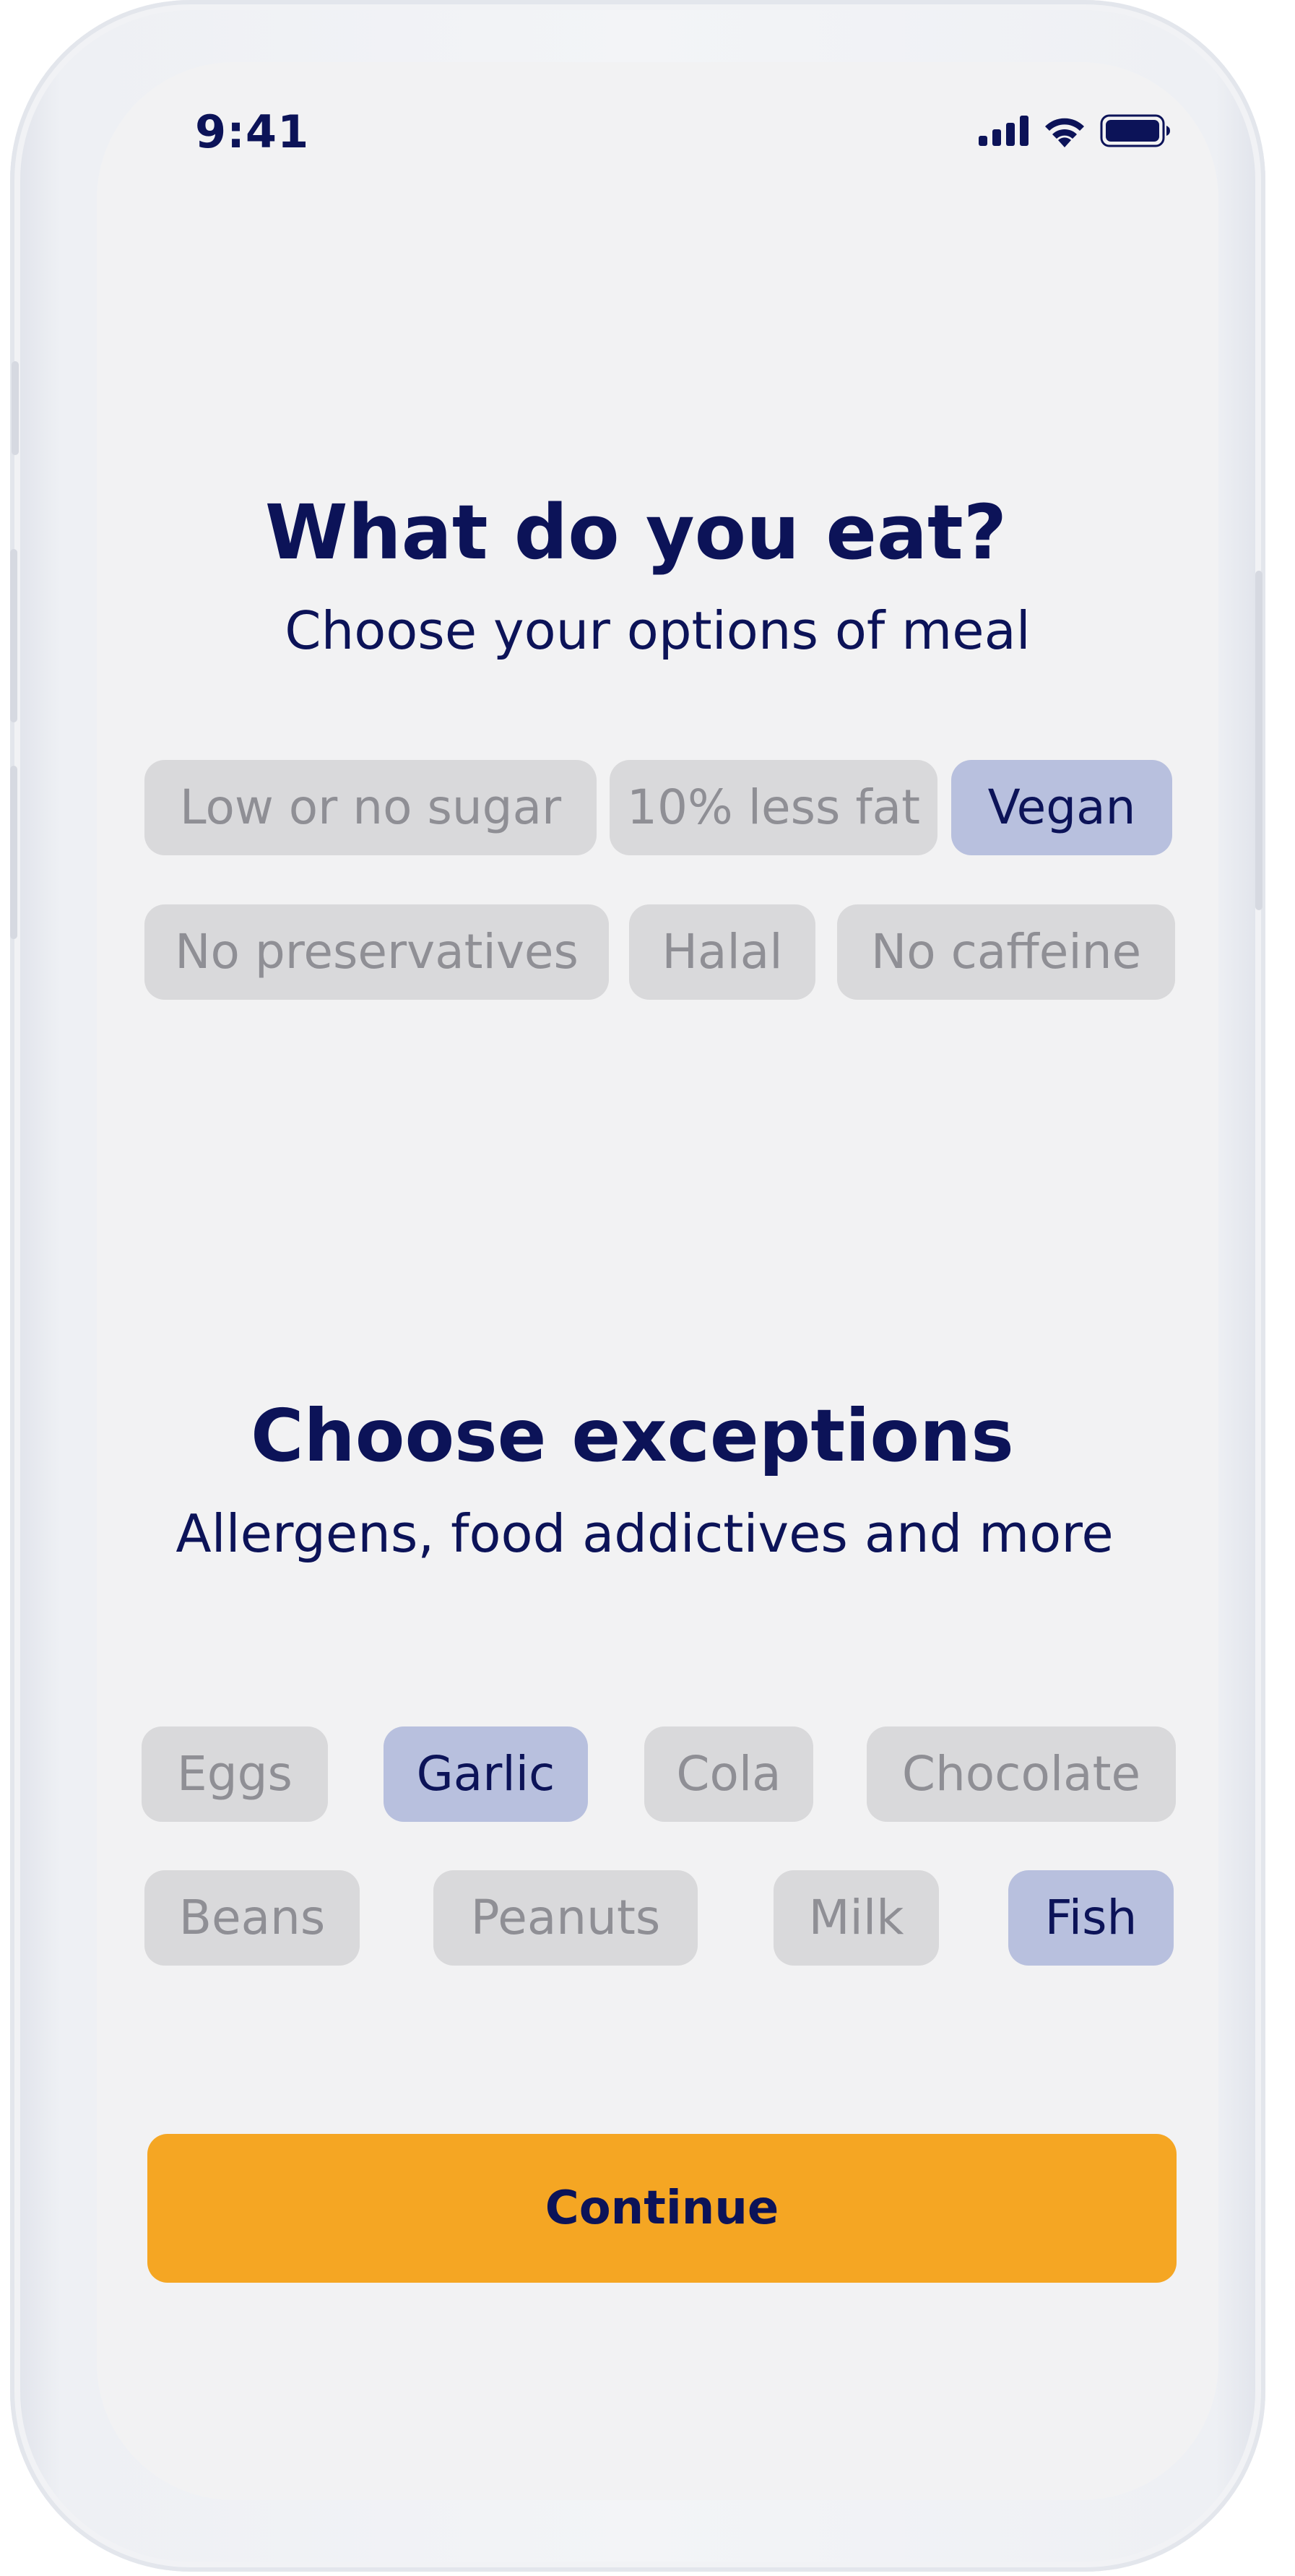  Describe the element at coordinates (645, 1534) in the screenshot. I see `exceptions-subtitle: Allergens, food addictives and more` at that location.